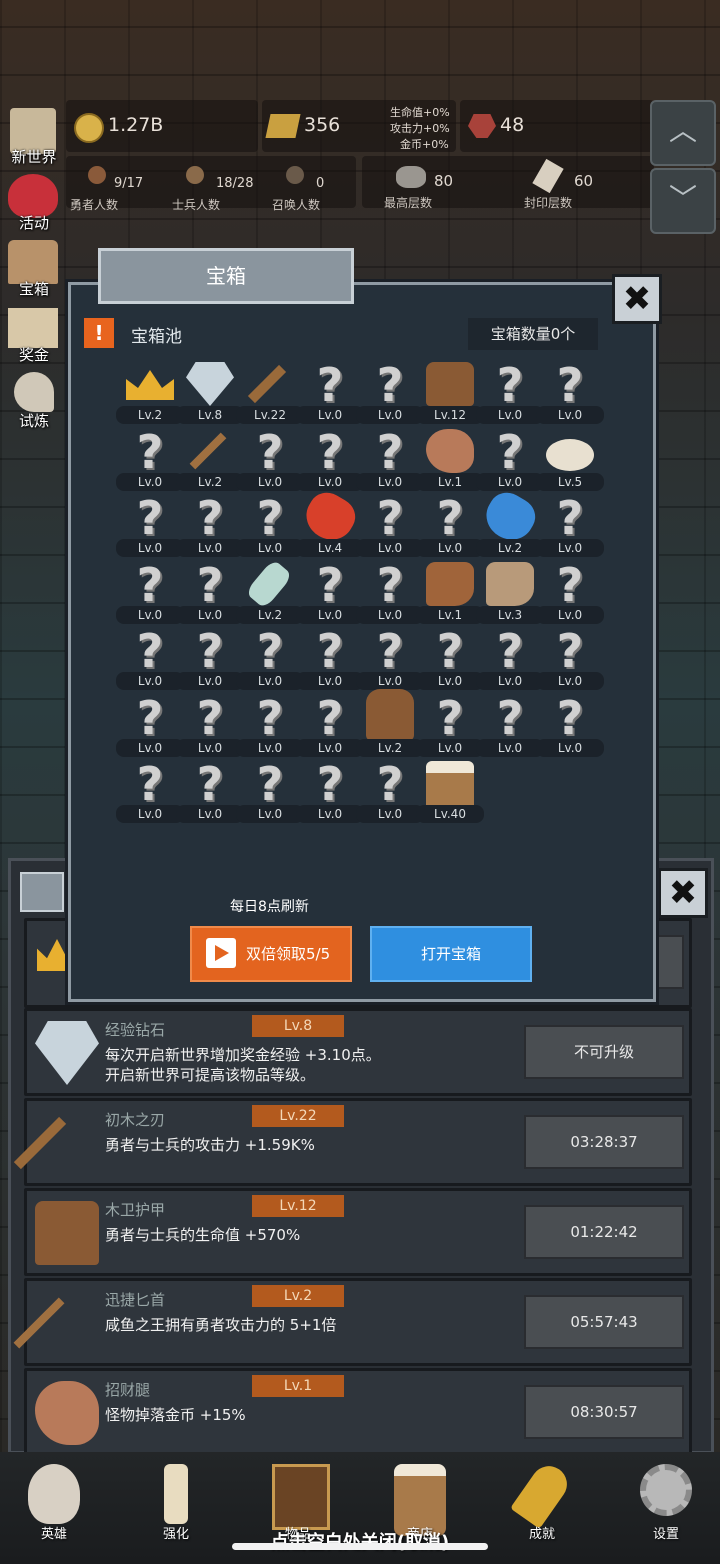 This screenshot has height=1564, width=720. I want to click on item-slot-bottle: Lv.2, so click(270, 592).